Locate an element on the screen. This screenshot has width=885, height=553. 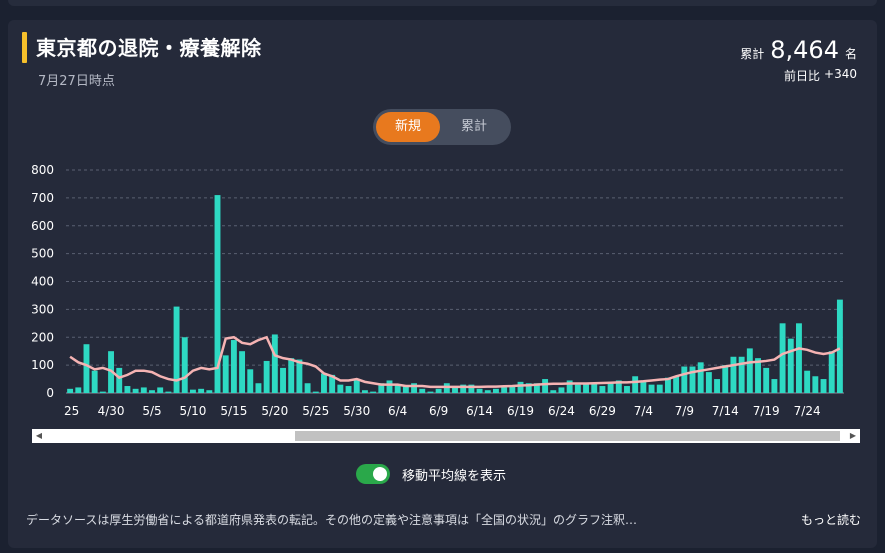
x-tick-label: 7/14 is located at coordinates (725, 411).